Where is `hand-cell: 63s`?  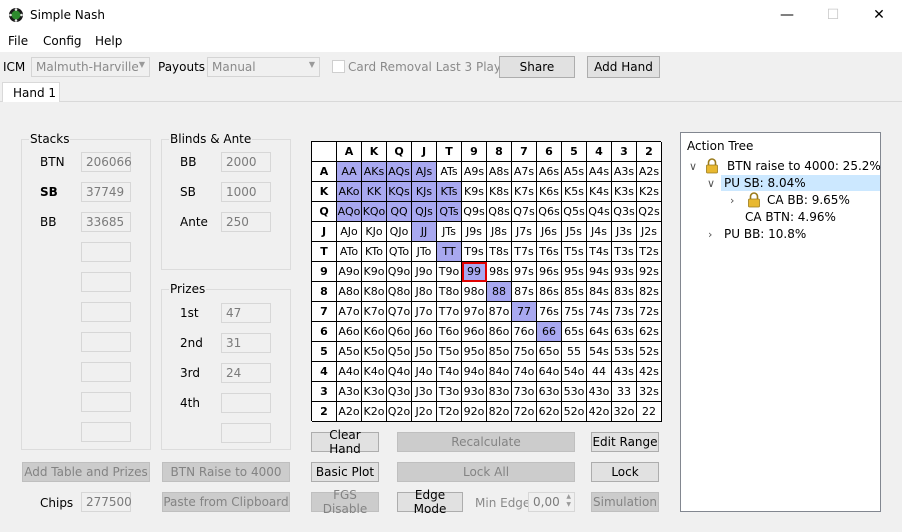
hand-cell: 63s is located at coordinates (624, 332).